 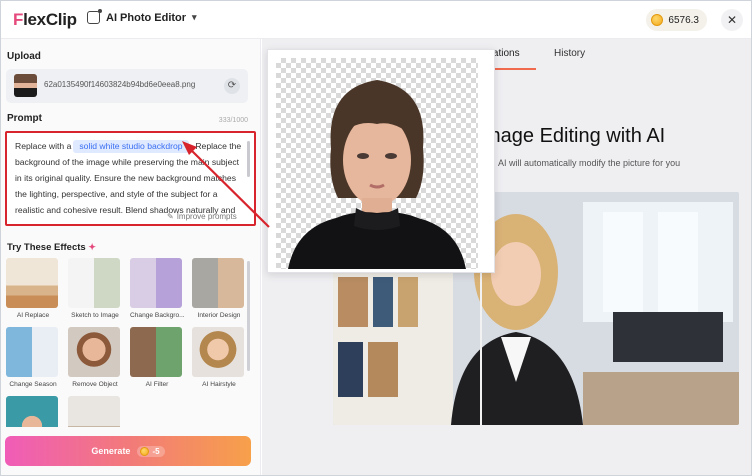 What do you see at coordinates (569, 53) in the screenshot?
I see `tab-history: History` at bounding box center [569, 53].